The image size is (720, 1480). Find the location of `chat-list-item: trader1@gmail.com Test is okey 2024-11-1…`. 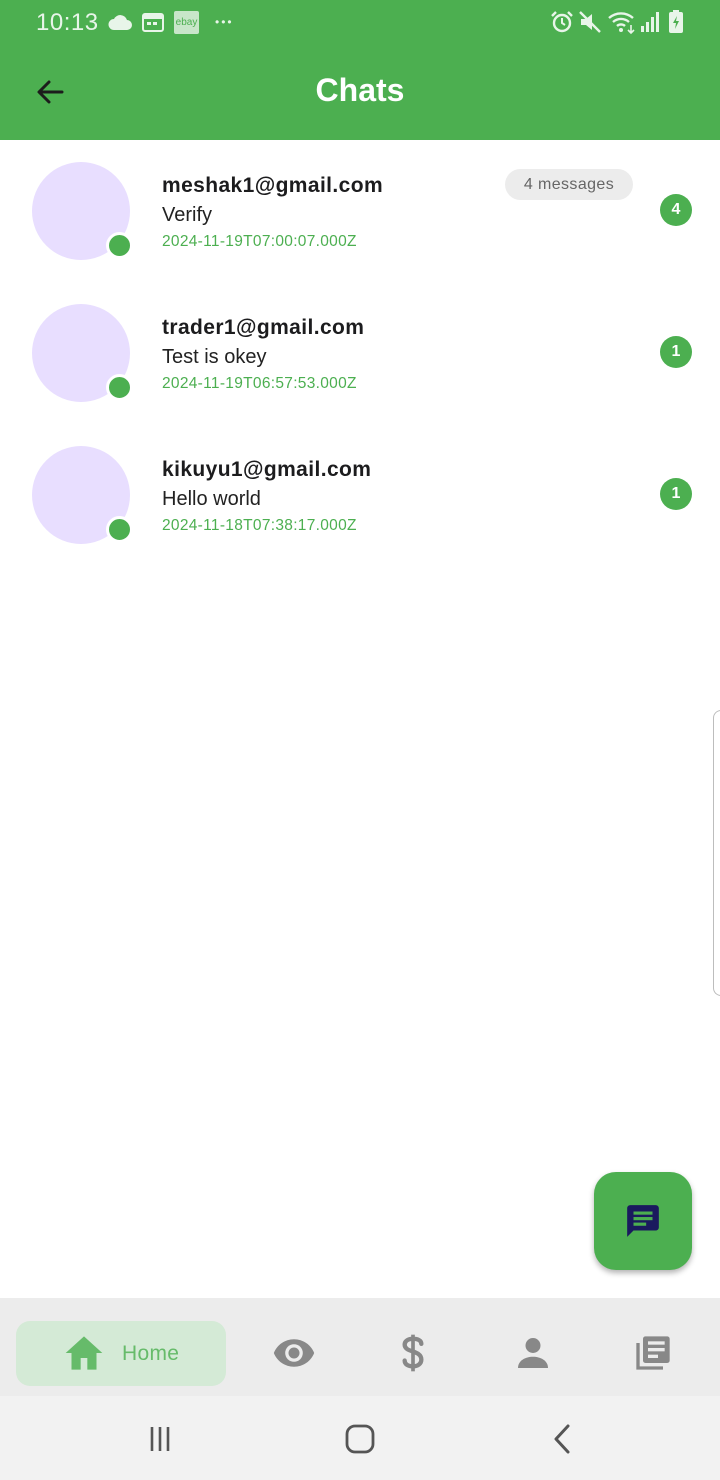

chat-list-item: trader1@gmail.com Test is okey 2024-11-1… is located at coordinates (360, 353).